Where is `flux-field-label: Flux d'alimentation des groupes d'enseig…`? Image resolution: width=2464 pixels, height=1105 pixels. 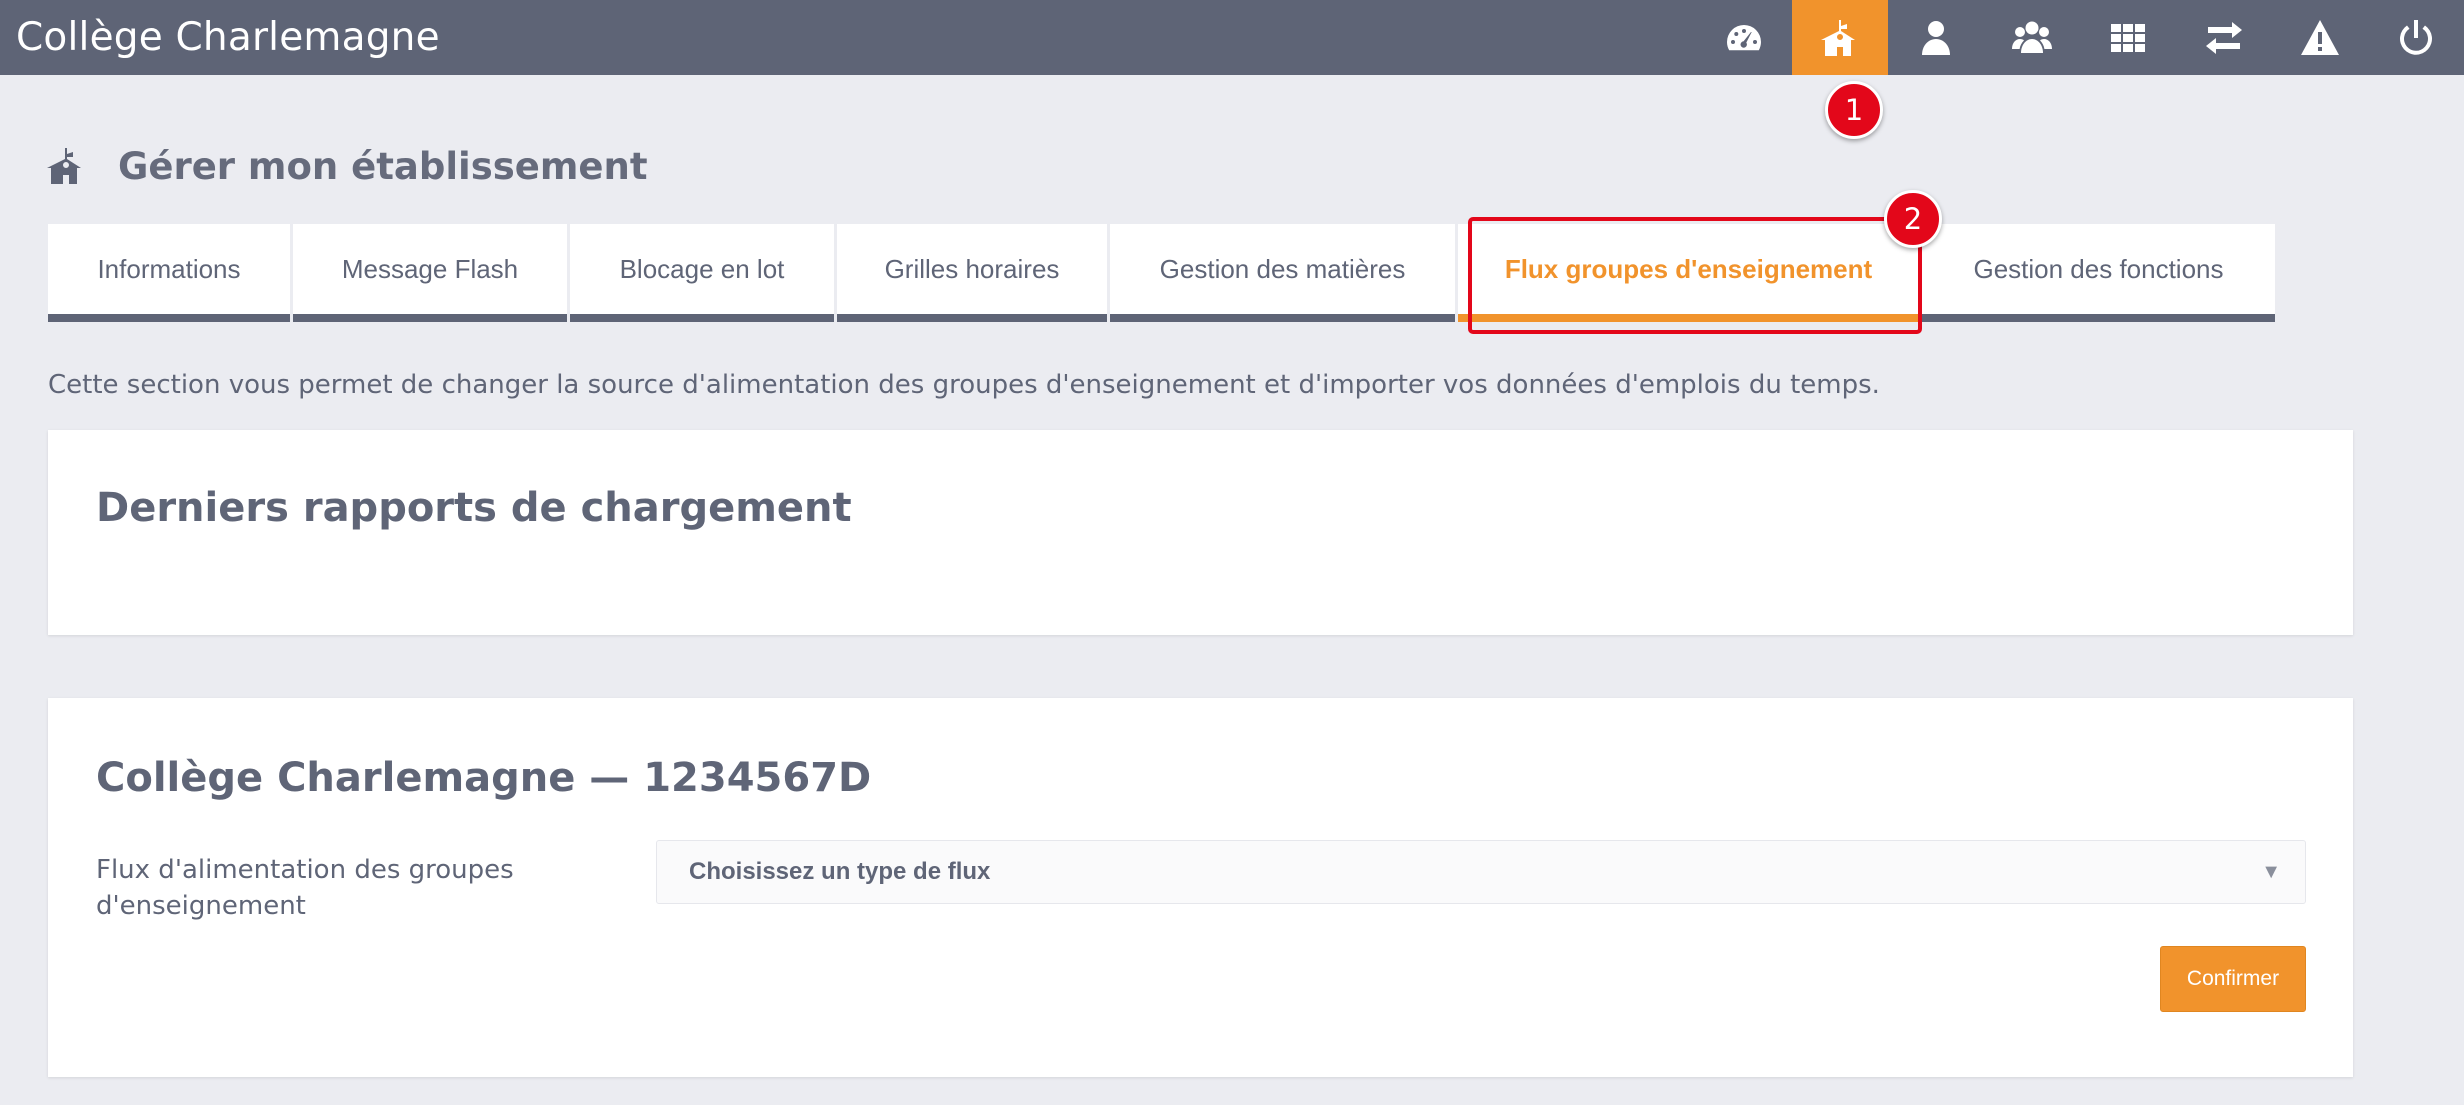 flux-field-label: Flux d'alimentation des groupes d'enseig… is located at coordinates (305, 888).